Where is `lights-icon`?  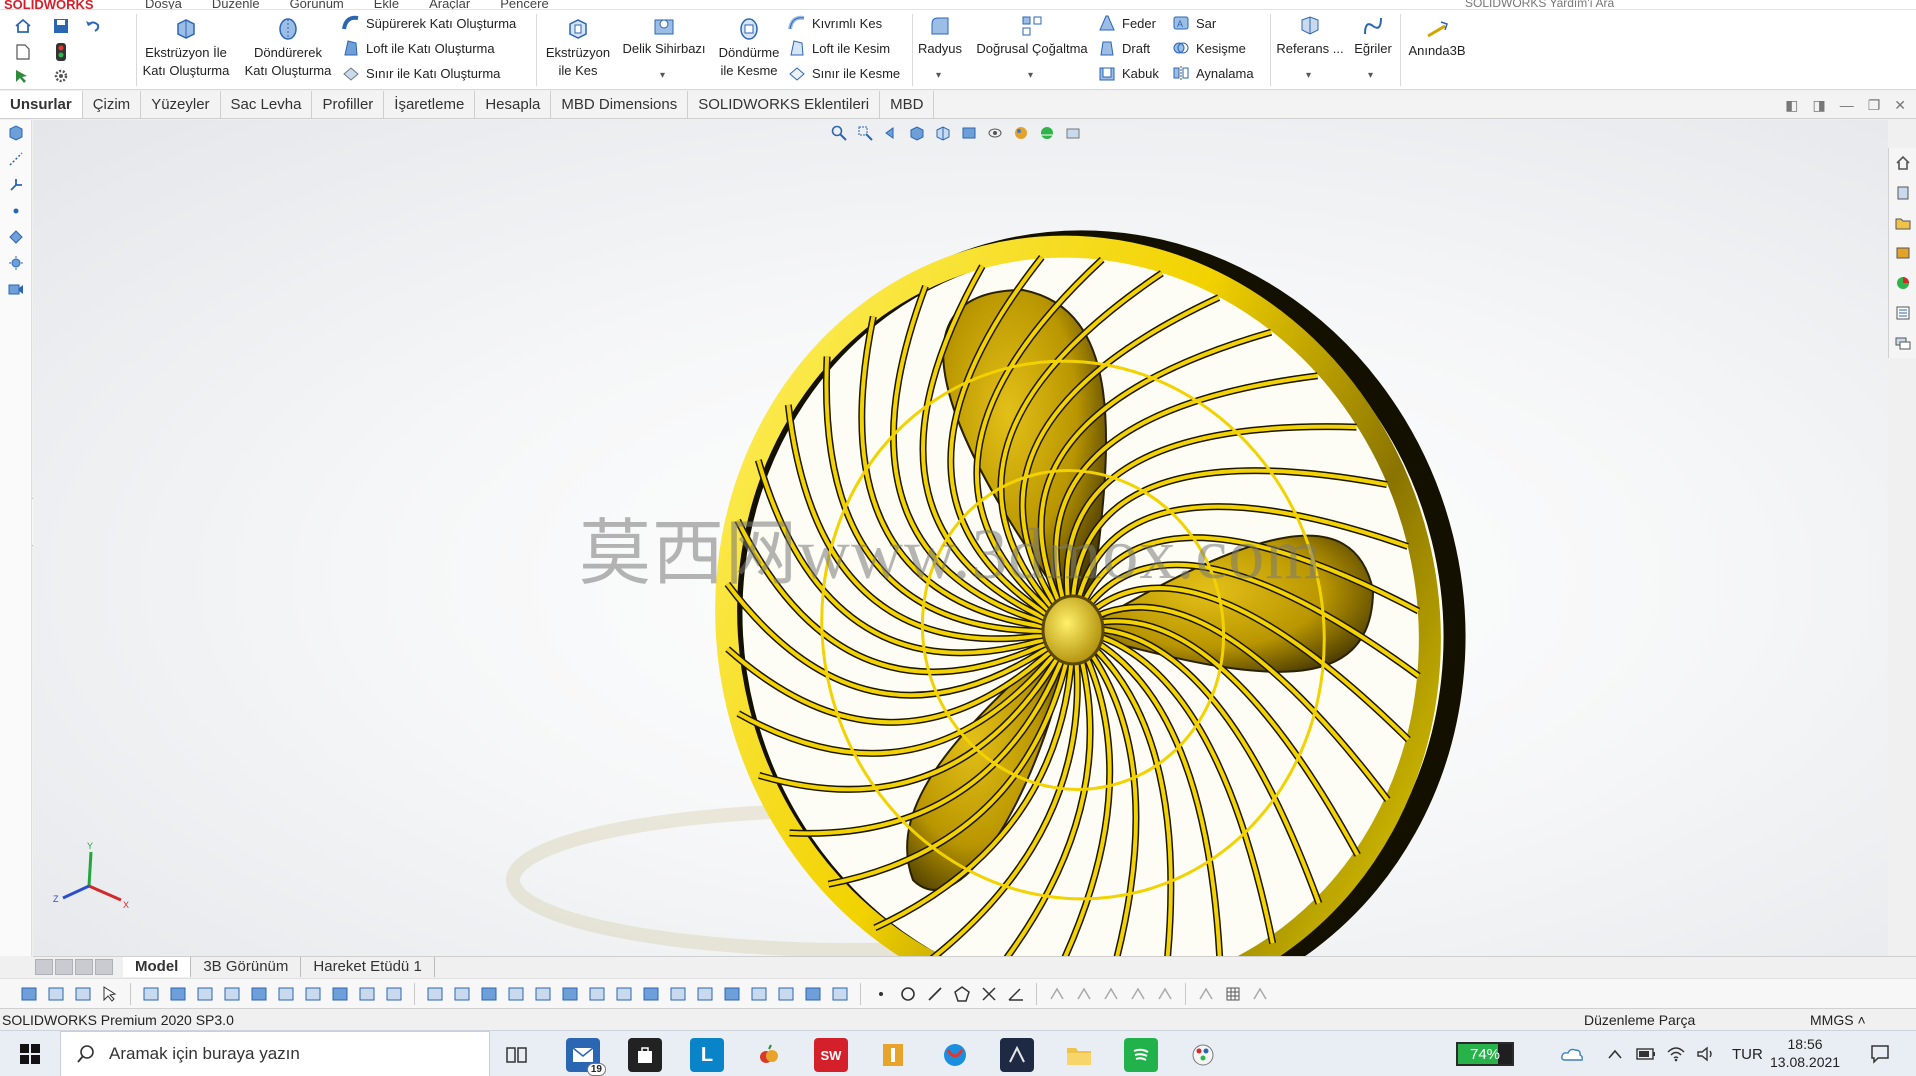 lights-icon is located at coordinates (16, 263).